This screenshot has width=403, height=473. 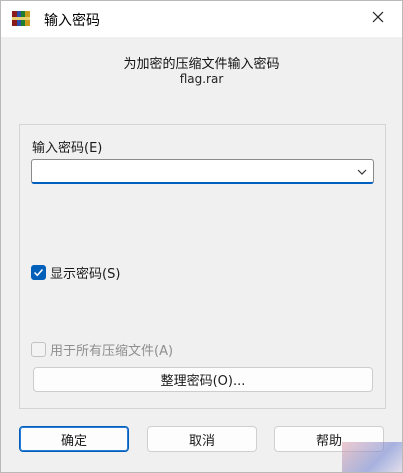 I want to click on ok-button: 确定, so click(x=74, y=439).